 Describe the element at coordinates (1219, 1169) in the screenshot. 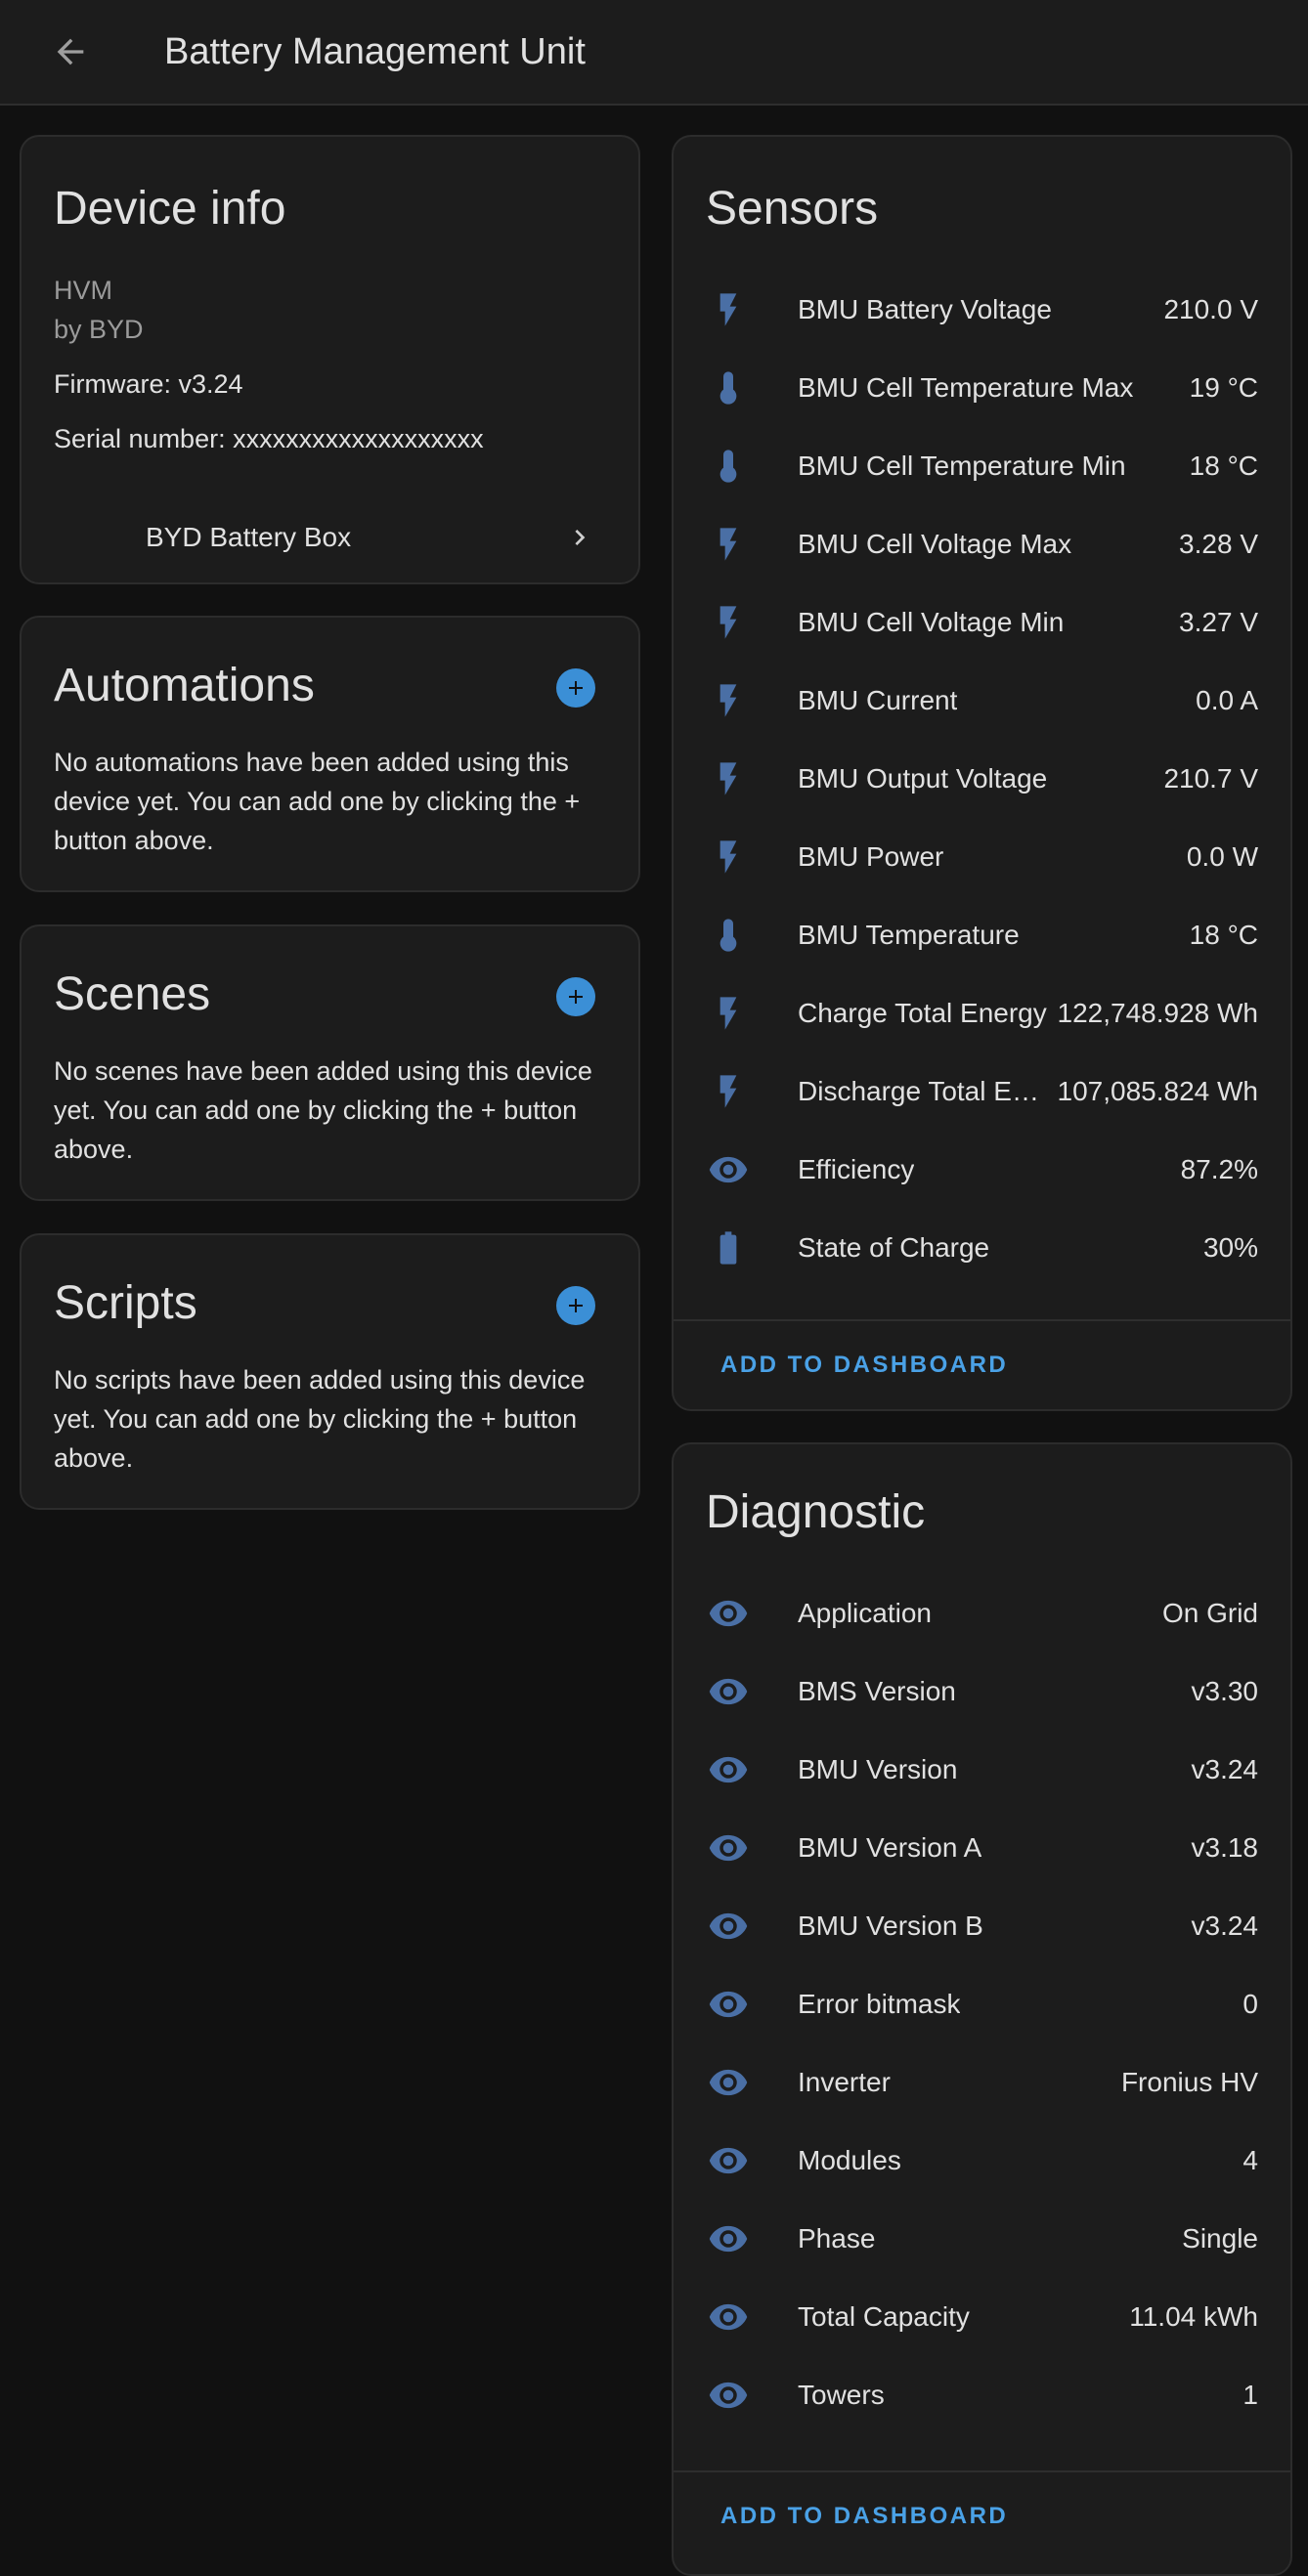

I see `sensor-value: 87.2%` at that location.